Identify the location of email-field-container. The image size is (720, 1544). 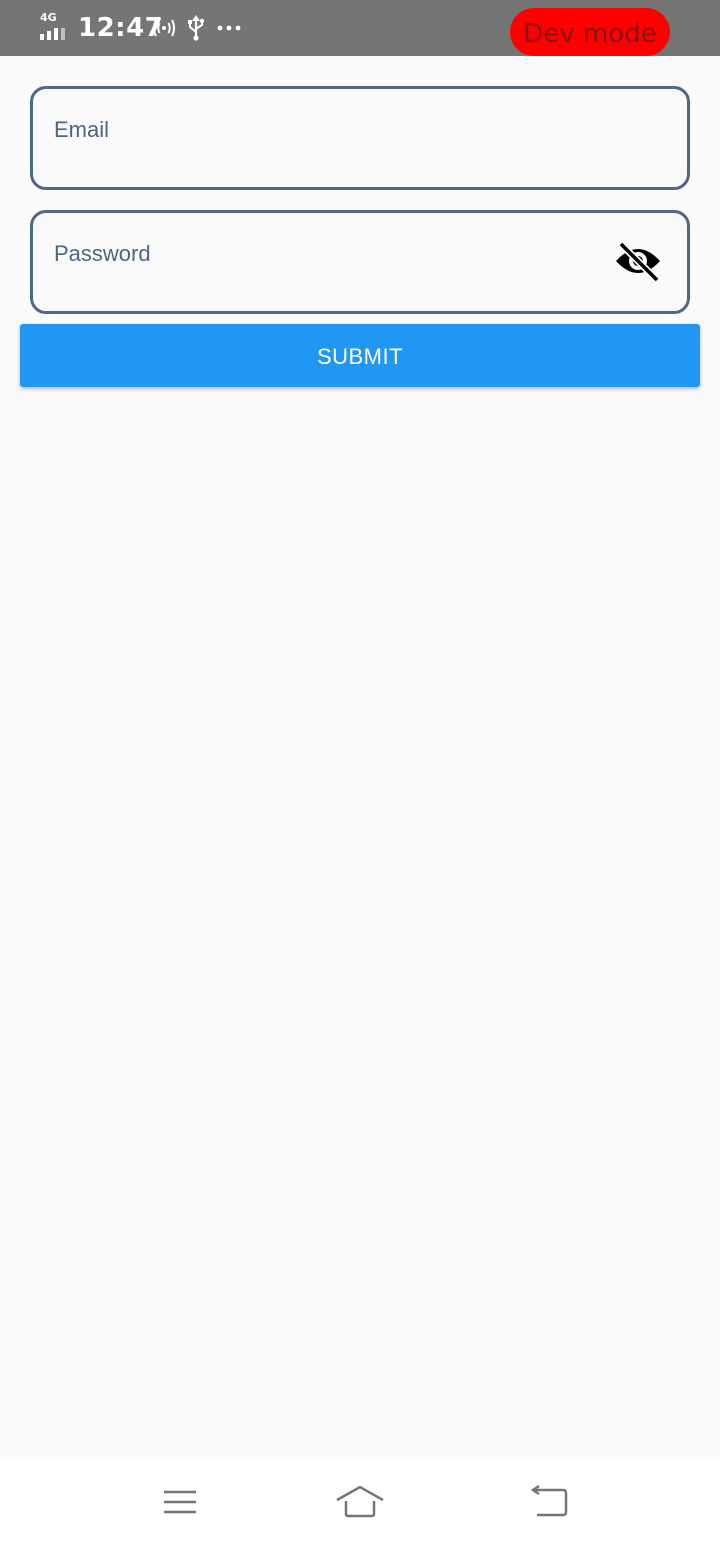
(360, 135).